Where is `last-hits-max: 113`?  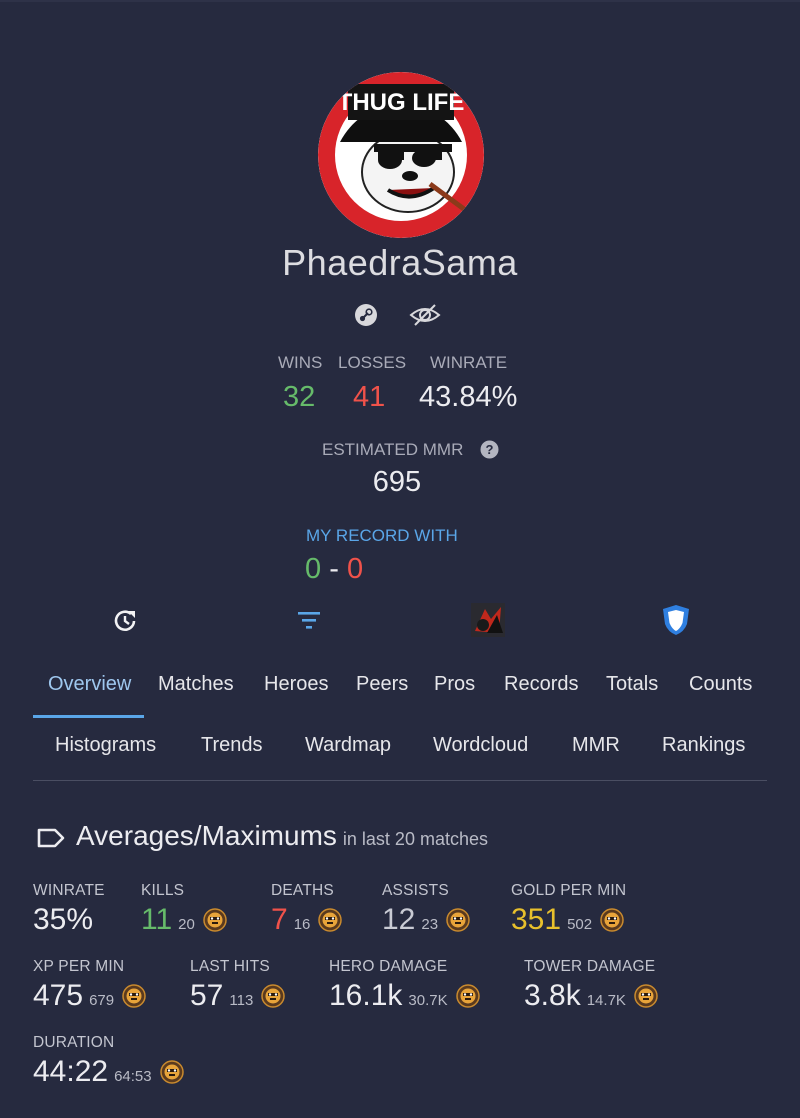 last-hits-max: 113 is located at coordinates (241, 1000).